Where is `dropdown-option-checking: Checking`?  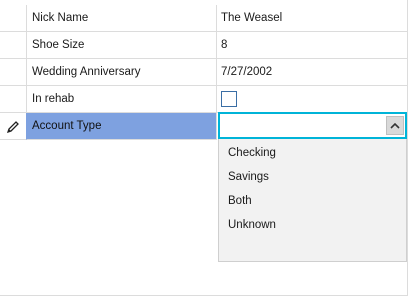
dropdown-option-checking: Checking is located at coordinates (312, 153).